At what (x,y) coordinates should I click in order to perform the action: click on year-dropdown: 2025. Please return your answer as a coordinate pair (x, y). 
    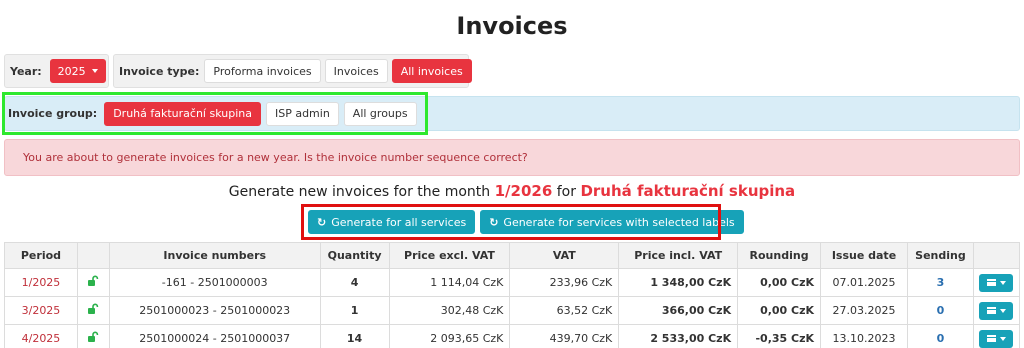
    Looking at the image, I should click on (77, 71).